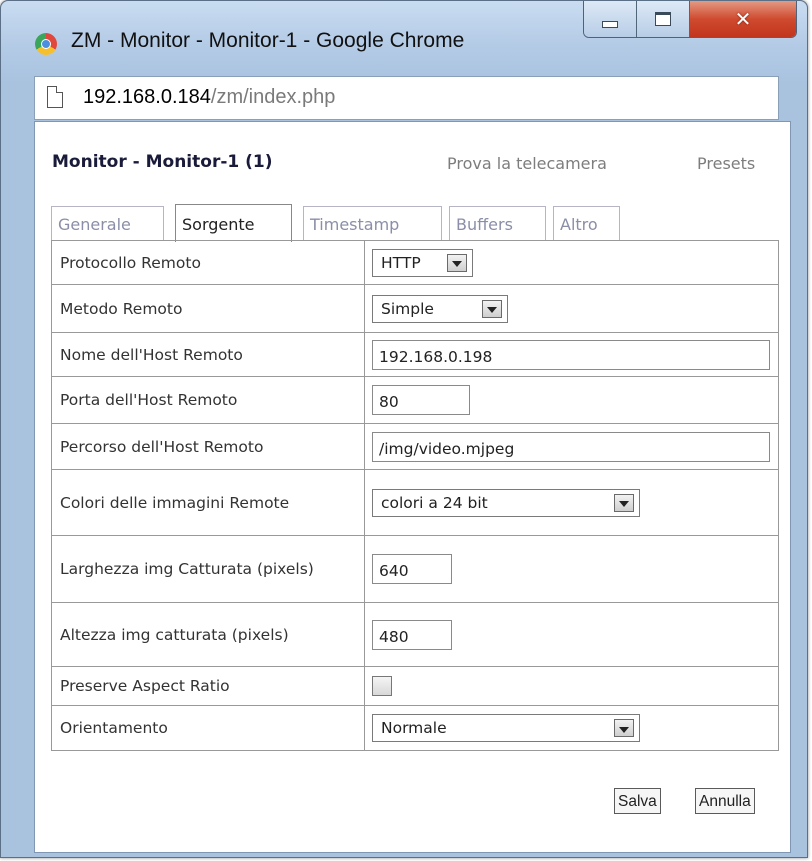 The width and height of the screenshot is (812, 861). Describe the element at coordinates (440, 308) in the screenshot. I see `method-select: Simple` at that location.